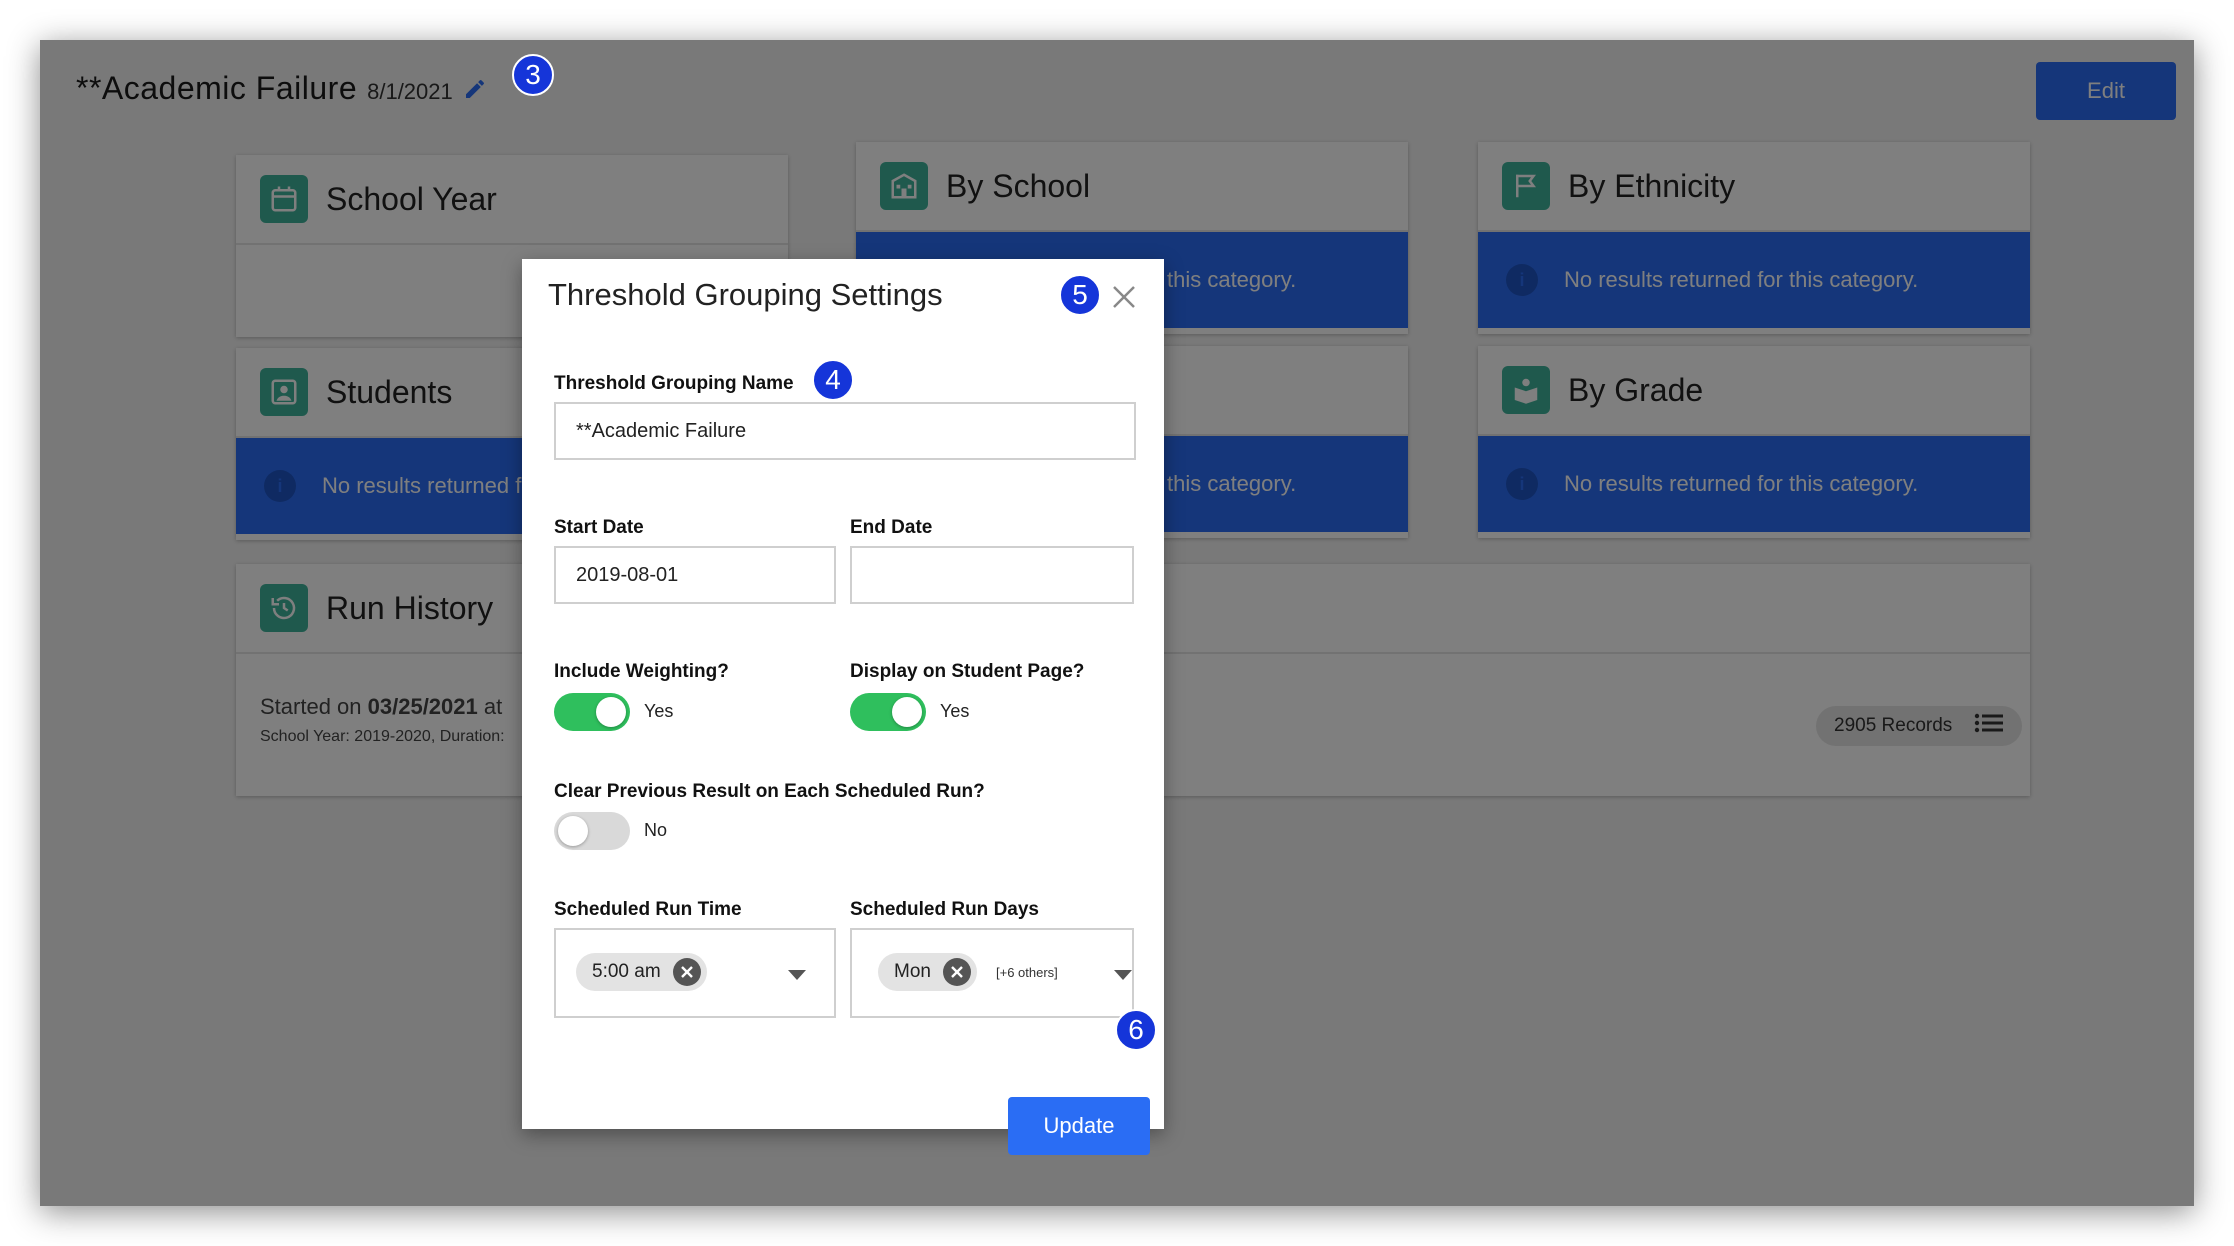  What do you see at coordinates (833, 380) in the screenshot?
I see `step-badge-4: 4` at bounding box center [833, 380].